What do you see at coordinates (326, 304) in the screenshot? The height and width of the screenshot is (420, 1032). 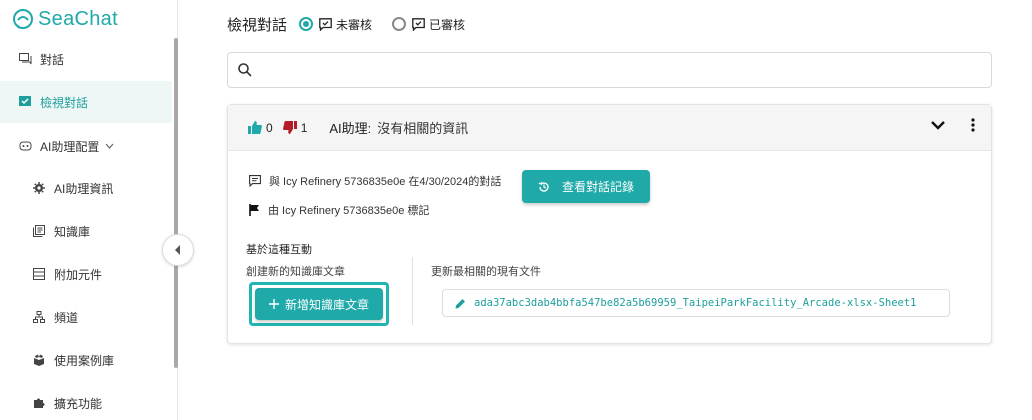 I see `add-article-label: 新增知識庫文章` at bounding box center [326, 304].